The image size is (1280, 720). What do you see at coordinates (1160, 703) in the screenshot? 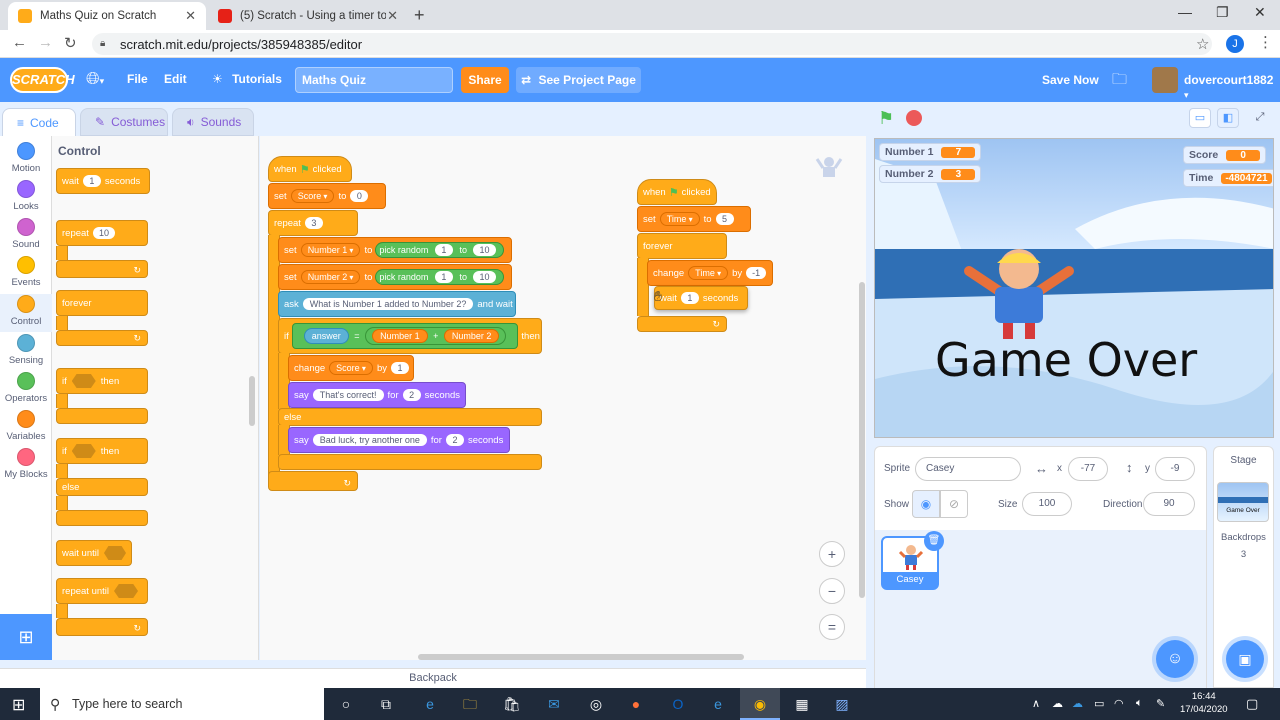
I see `pen-icon: ✎` at bounding box center [1160, 703].